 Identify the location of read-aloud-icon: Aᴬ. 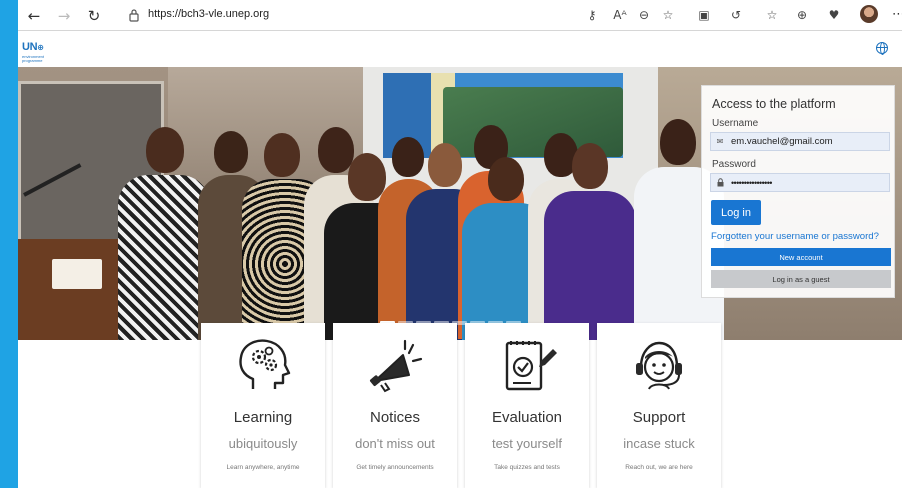
(620, 15).